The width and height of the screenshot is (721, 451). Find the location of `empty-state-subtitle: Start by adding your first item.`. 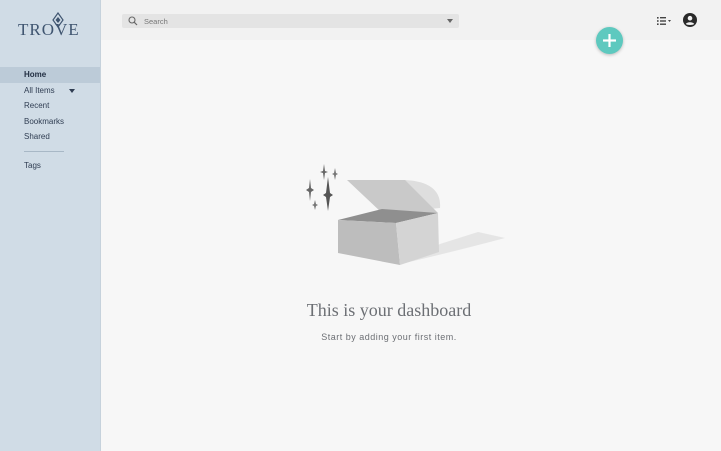

empty-state-subtitle: Start by adding your first item. is located at coordinates (389, 337).